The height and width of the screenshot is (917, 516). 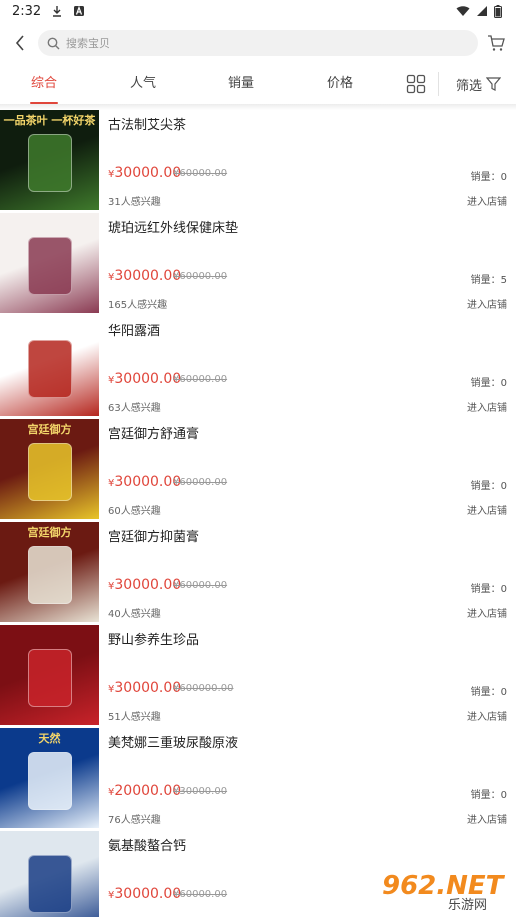 I want to click on search-box, so click(x=258, y=43).